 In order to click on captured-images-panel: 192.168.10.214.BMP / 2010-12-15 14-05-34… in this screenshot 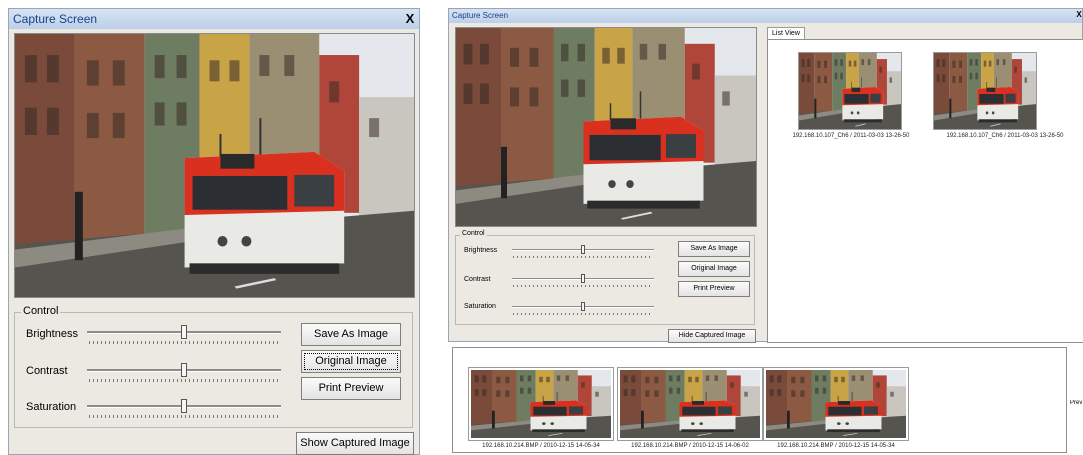, I will do `click(759, 400)`.